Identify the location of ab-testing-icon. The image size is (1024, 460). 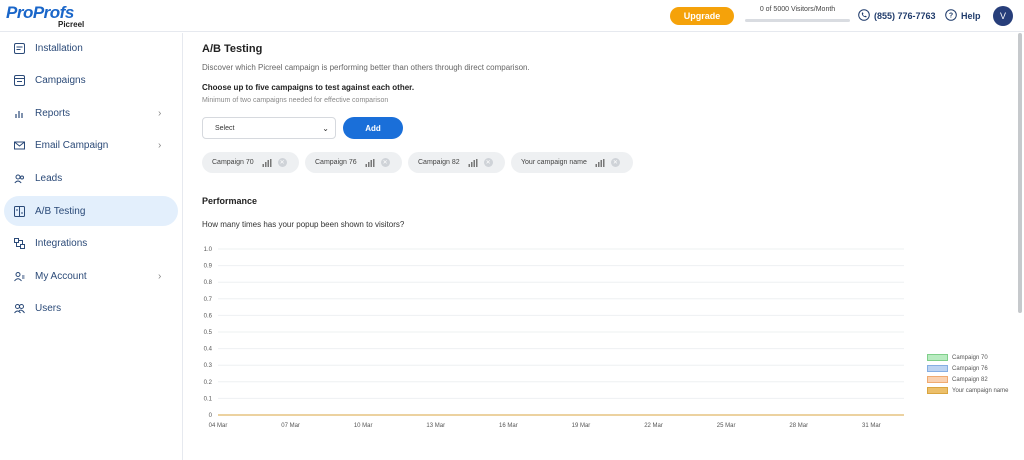
(19, 211).